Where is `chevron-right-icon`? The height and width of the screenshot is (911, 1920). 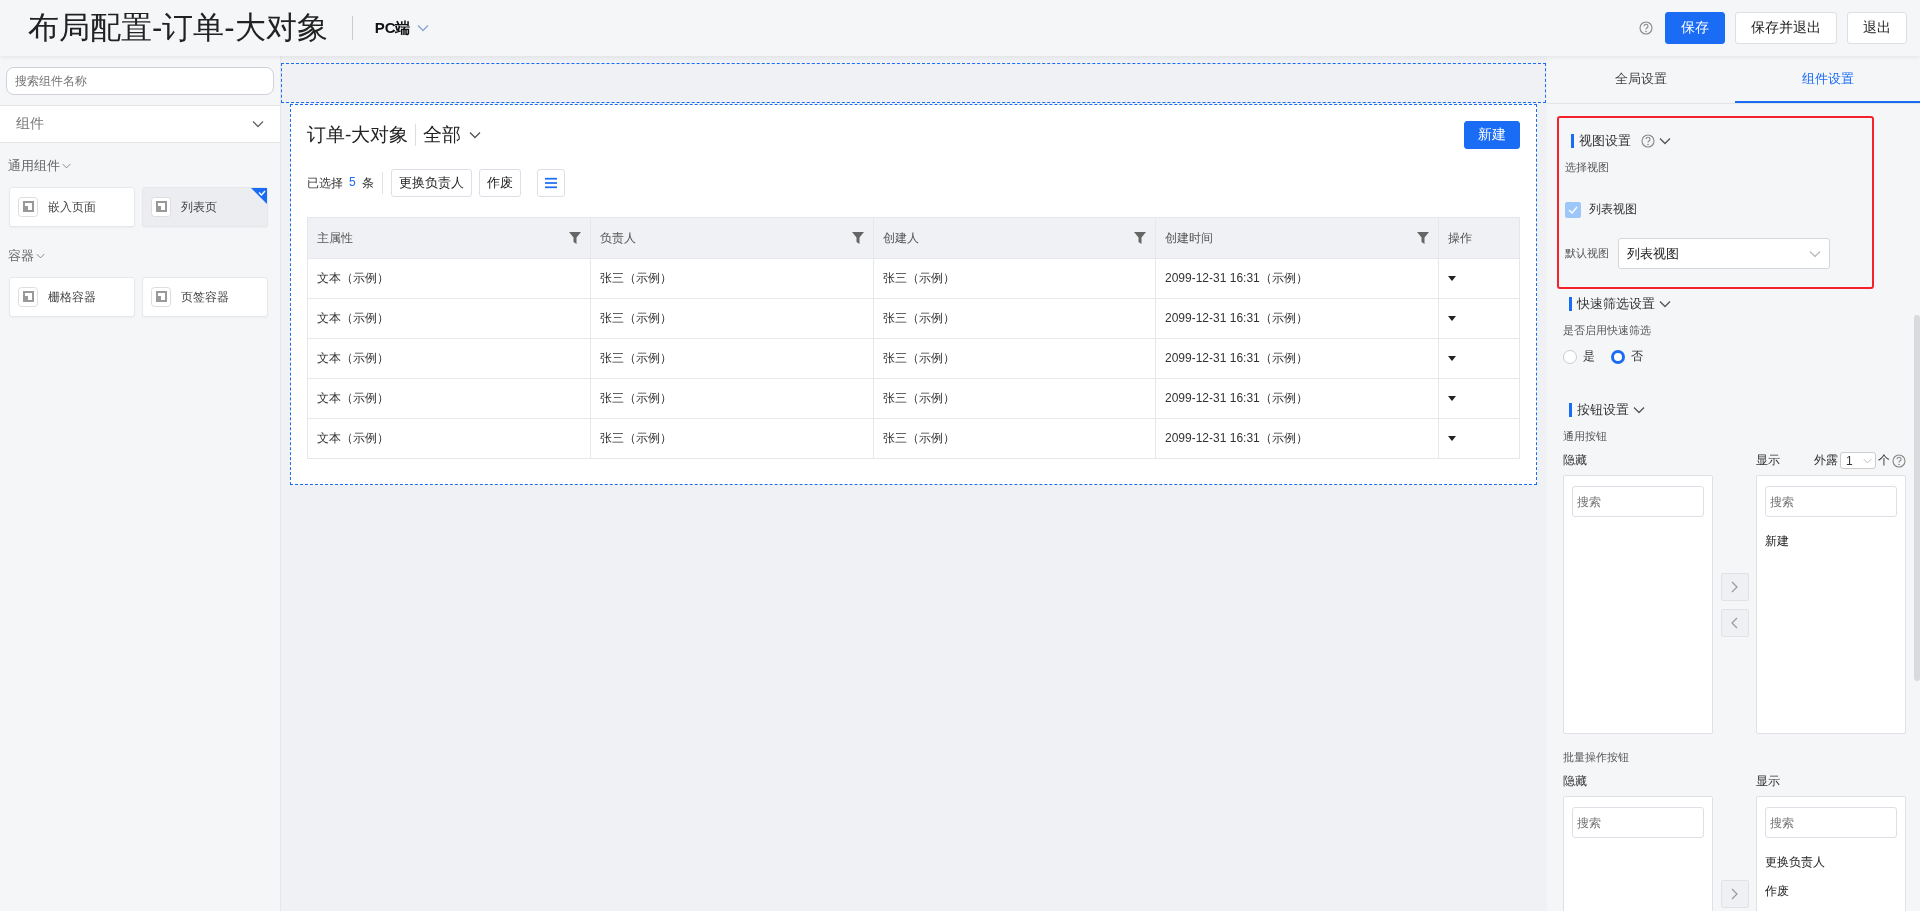 chevron-right-icon is located at coordinates (1734, 894).